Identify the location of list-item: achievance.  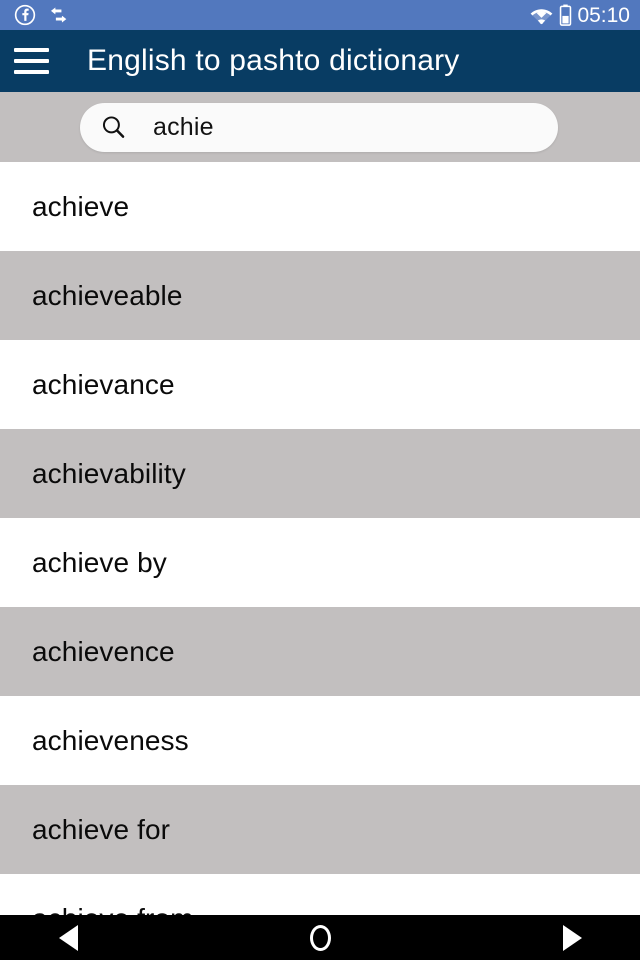
(320, 384).